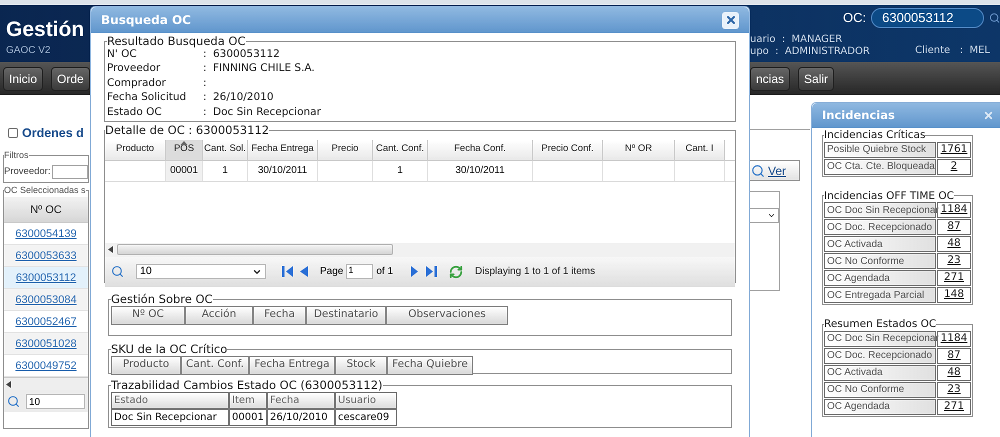  What do you see at coordinates (332, 272) in the screenshot?
I see `page-label: Page` at bounding box center [332, 272].